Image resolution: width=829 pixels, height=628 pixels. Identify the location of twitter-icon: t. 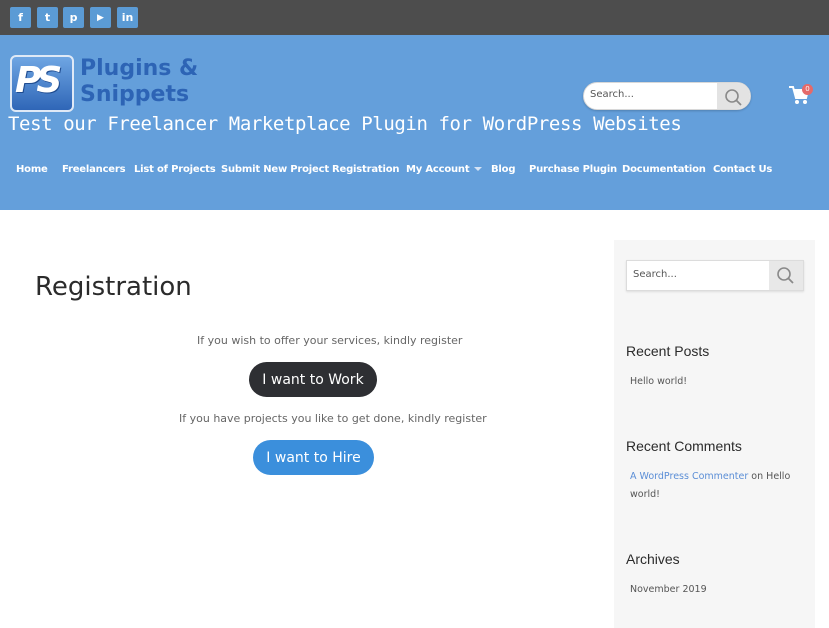
(47, 17).